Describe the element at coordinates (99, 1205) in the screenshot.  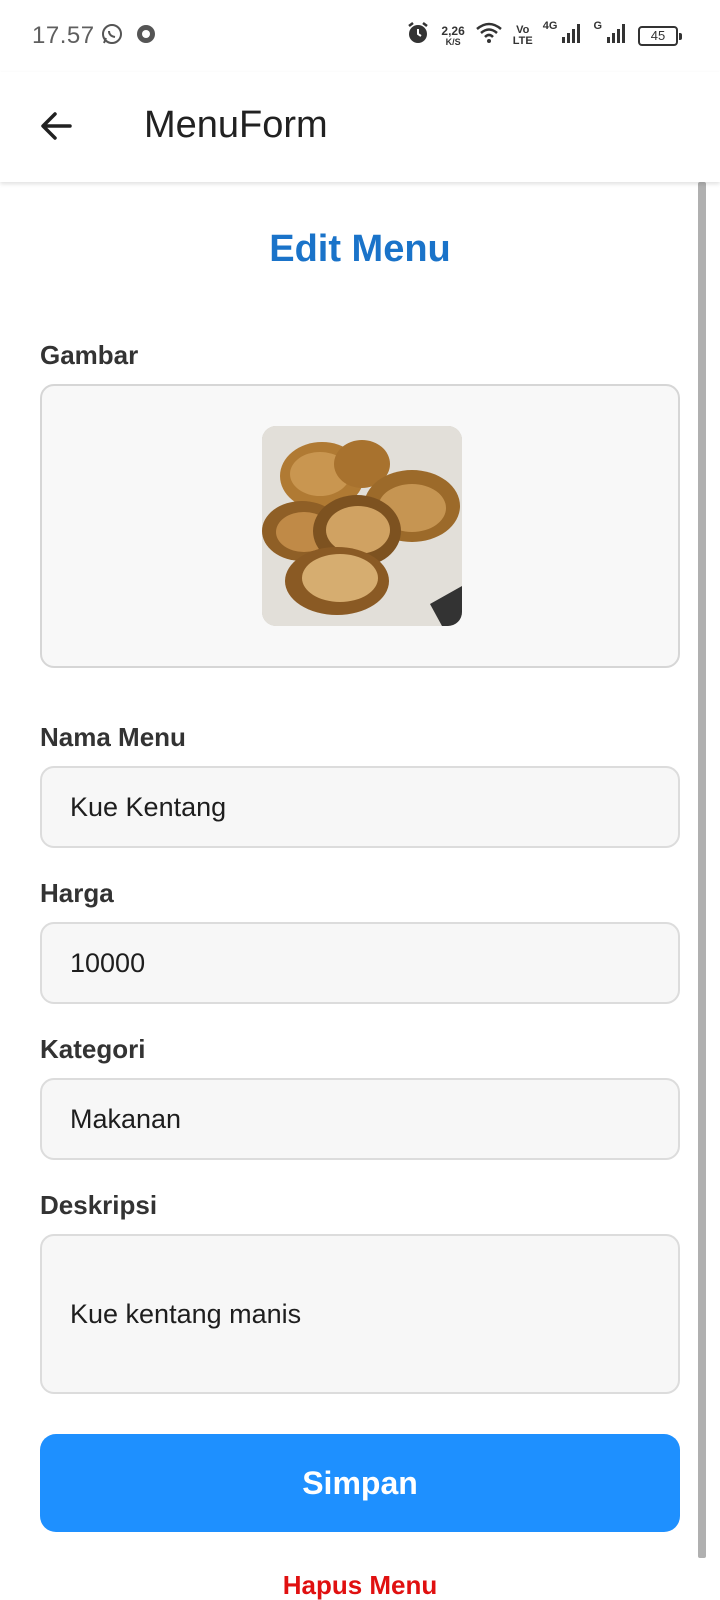
I see `description-label: Deskripsi` at that location.